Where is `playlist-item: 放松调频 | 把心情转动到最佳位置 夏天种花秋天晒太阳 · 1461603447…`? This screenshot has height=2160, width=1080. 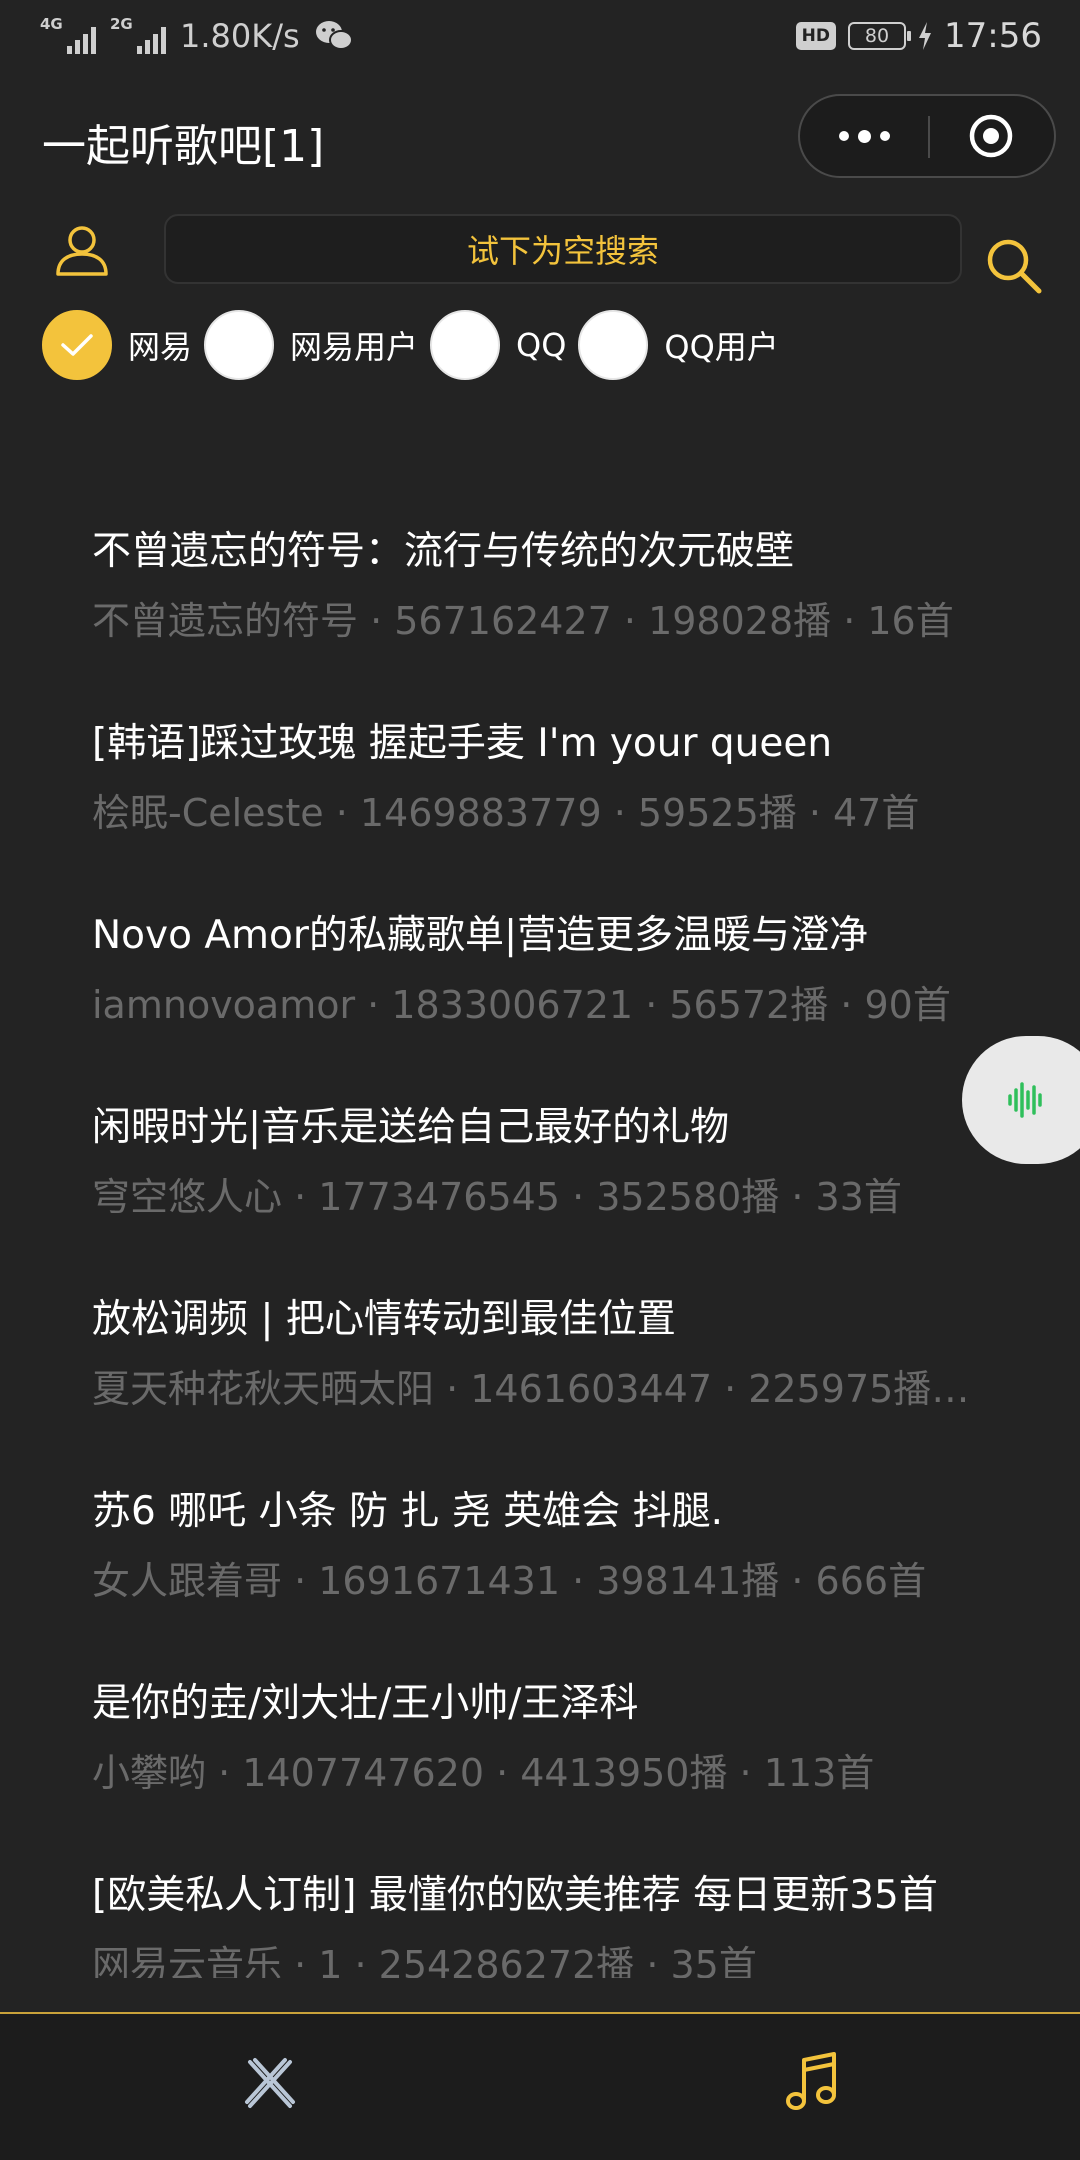
playlist-item: 放松调频 | 把心情转动到最佳位置 夏天种花秋天晒太阳 · 1461603447… is located at coordinates (542, 1358).